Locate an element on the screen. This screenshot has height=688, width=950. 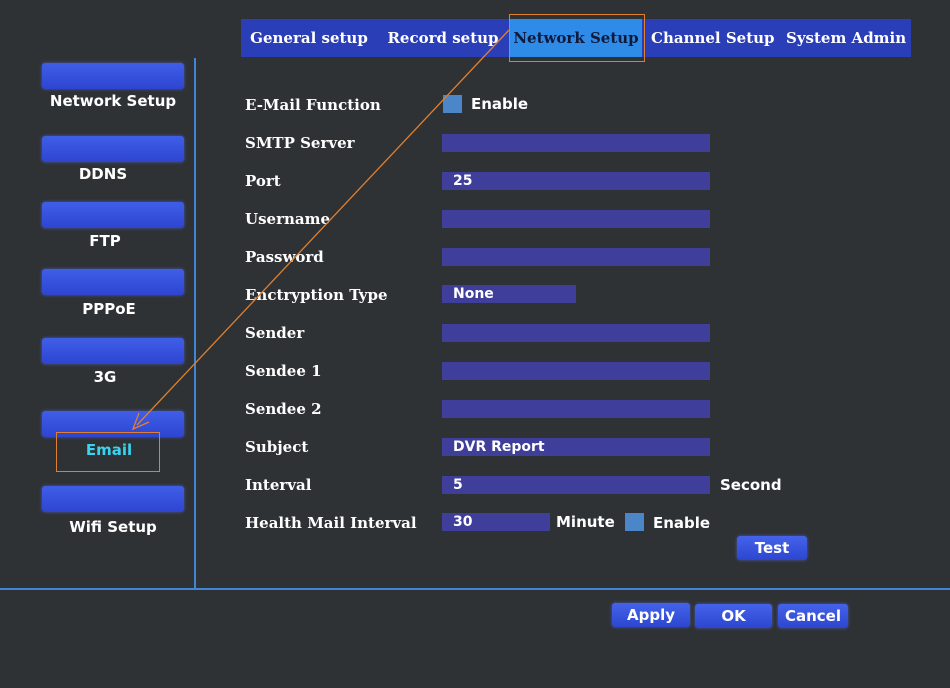
health-mail-interval-unit: Minute is located at coordinates (585, 522).